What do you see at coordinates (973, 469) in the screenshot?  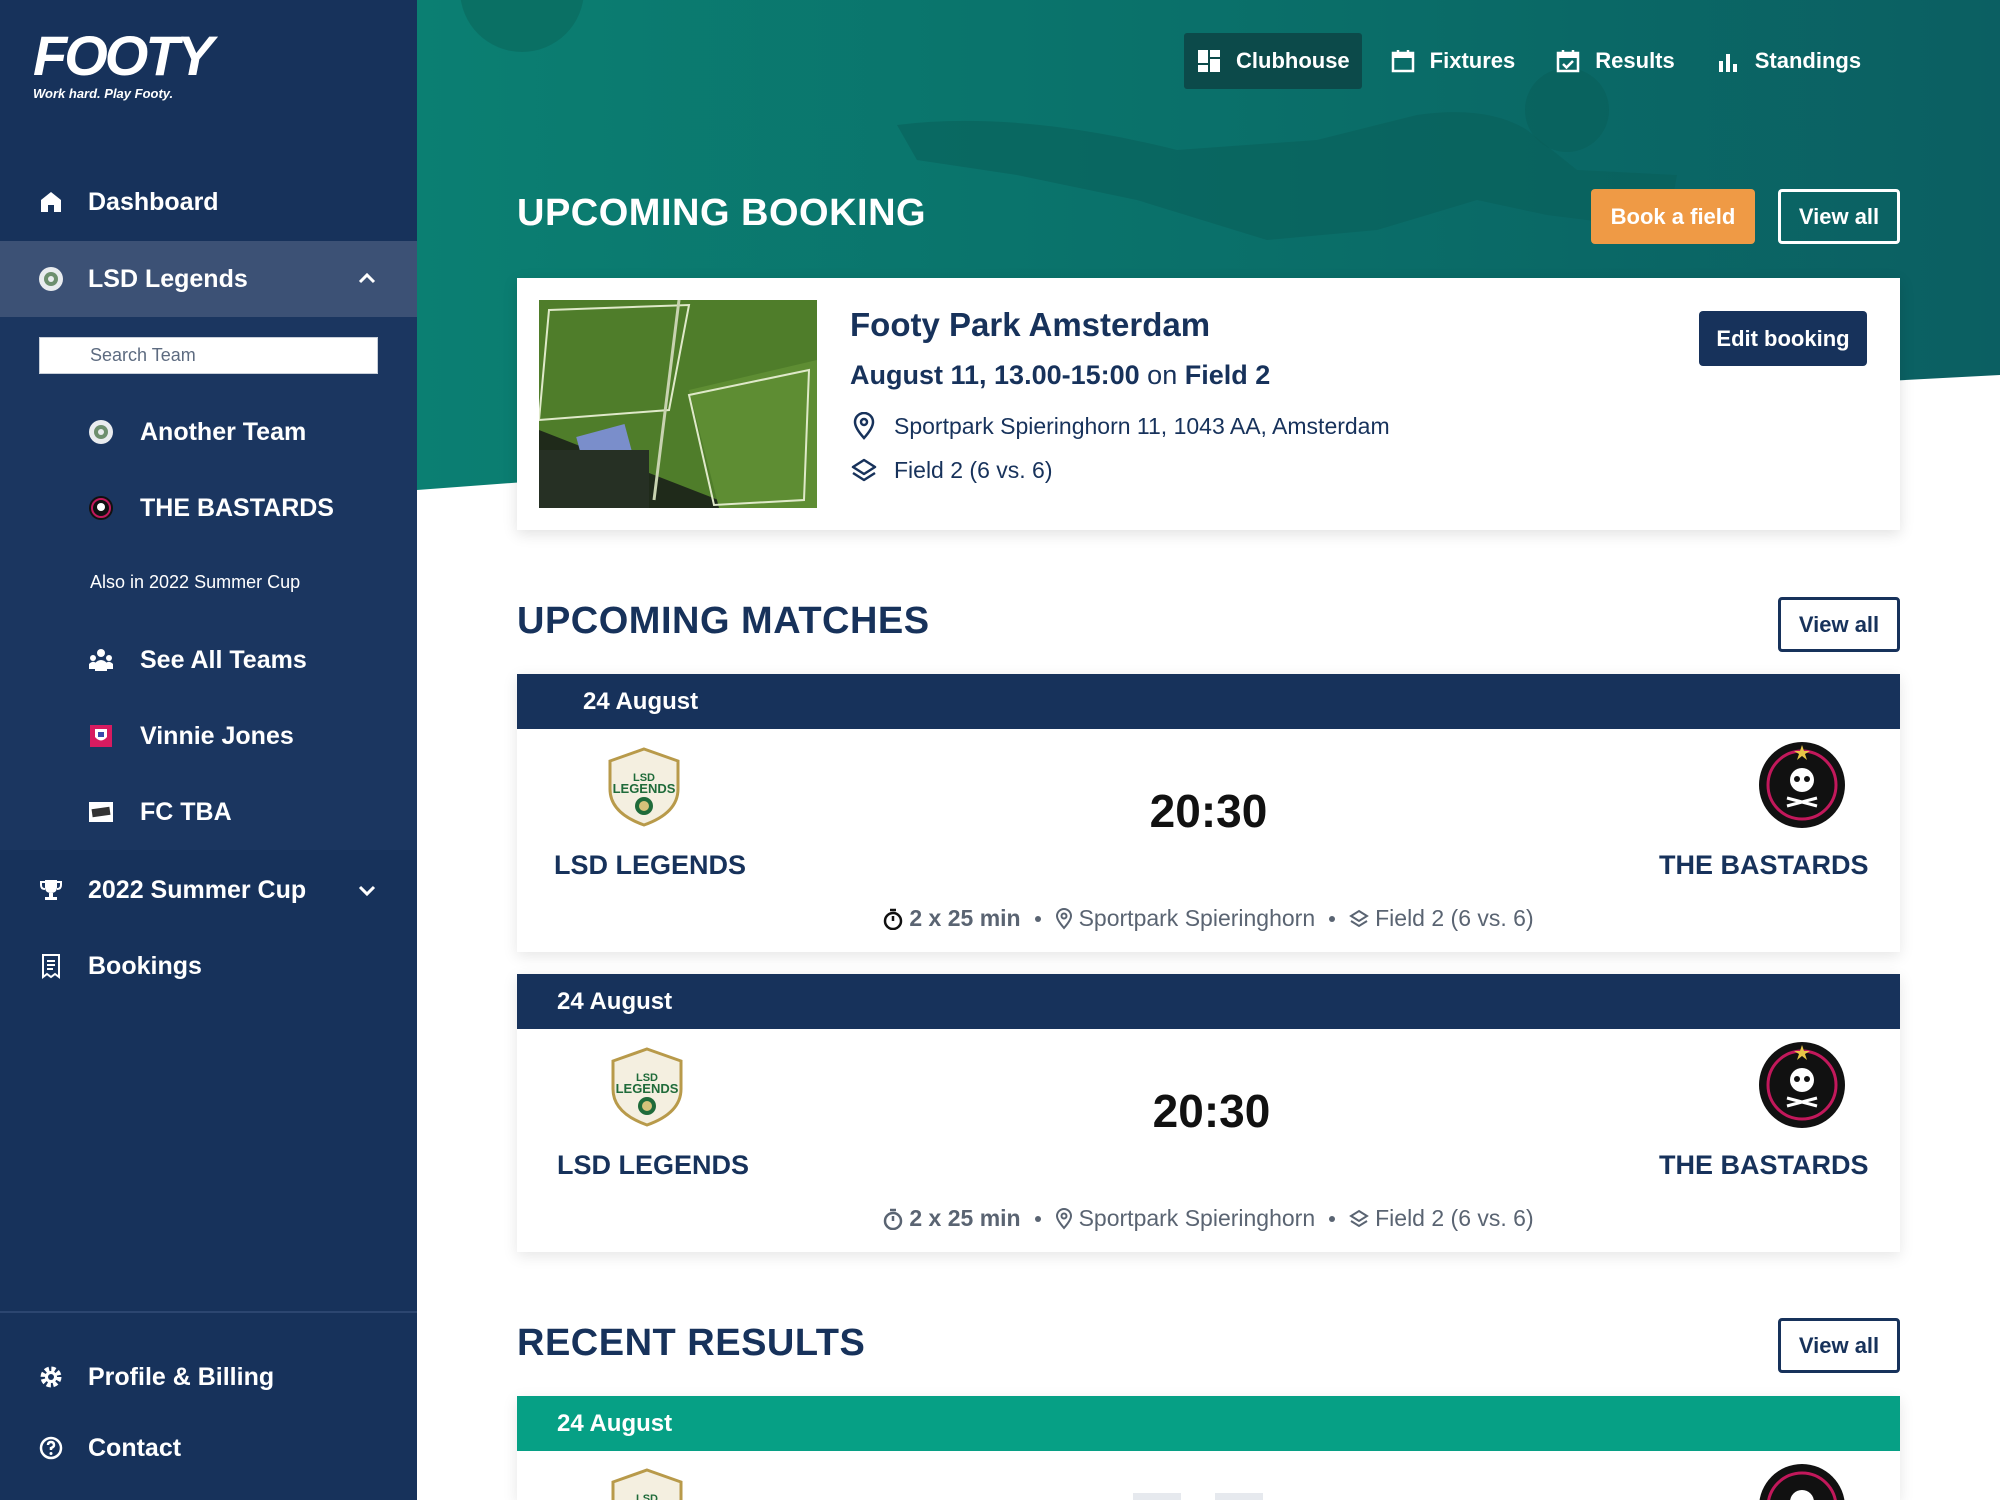 I see `field-detail-text: Field 2 (6 vs. 6)` at bounding box center [973, 469].